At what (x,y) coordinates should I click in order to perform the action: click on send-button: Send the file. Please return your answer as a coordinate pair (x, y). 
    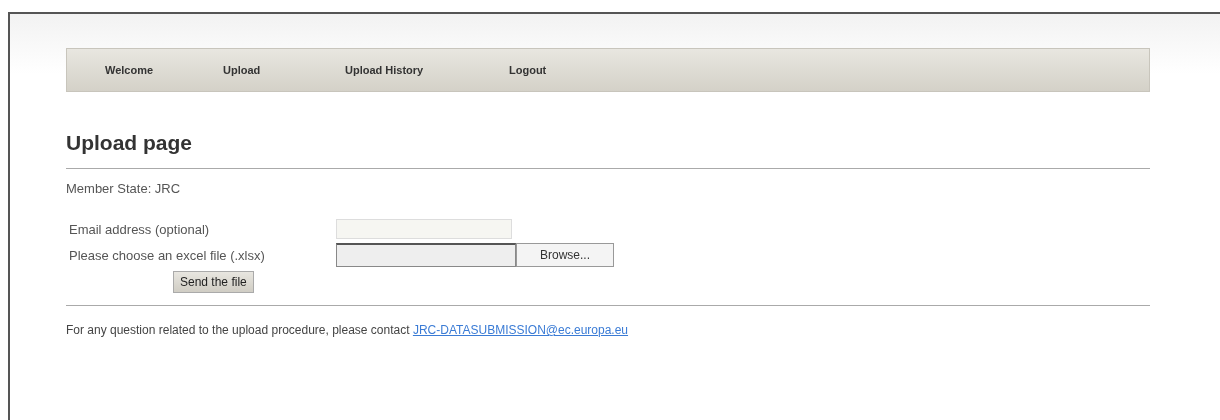
    Looking at the image, I should click on (213, 282).